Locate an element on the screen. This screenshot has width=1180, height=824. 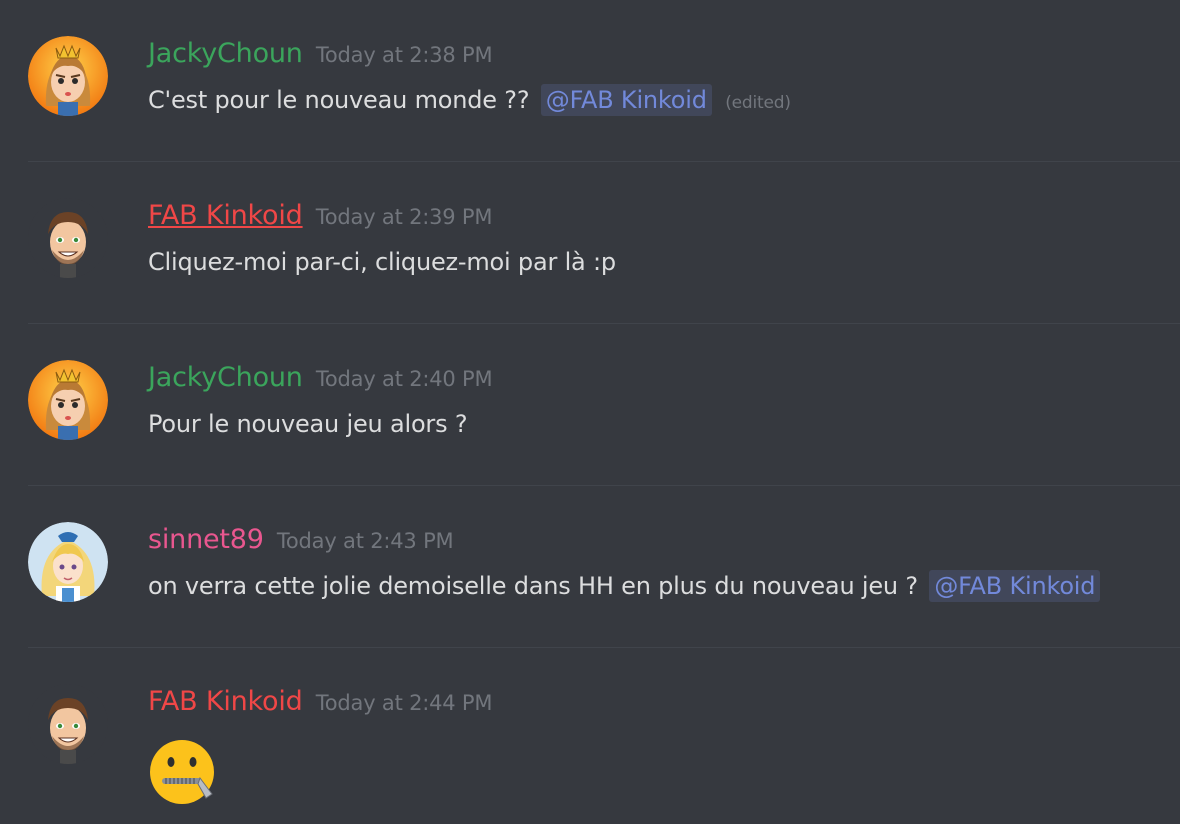
username: sinnet89 is located at coordinates (206, 539).